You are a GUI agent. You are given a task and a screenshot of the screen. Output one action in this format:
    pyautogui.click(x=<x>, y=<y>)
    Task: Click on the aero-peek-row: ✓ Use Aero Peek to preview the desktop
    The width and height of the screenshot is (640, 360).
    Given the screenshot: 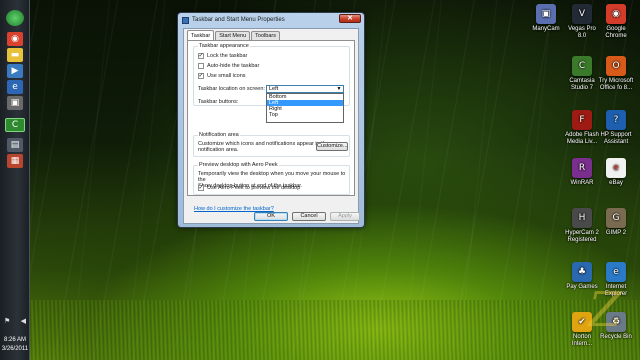 What is the action you would take?
    pyautogui.click(x=249, y=188)
    